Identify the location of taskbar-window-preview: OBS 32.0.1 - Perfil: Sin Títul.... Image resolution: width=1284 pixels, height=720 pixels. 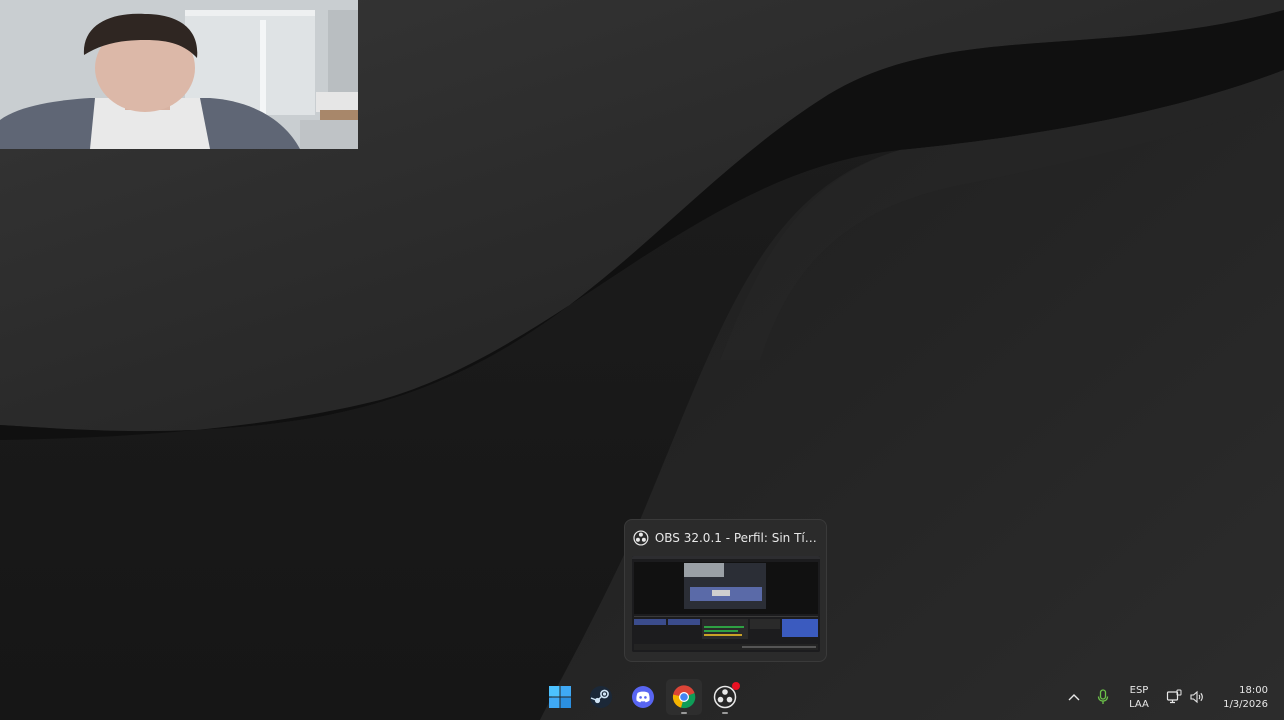
(725, 590).